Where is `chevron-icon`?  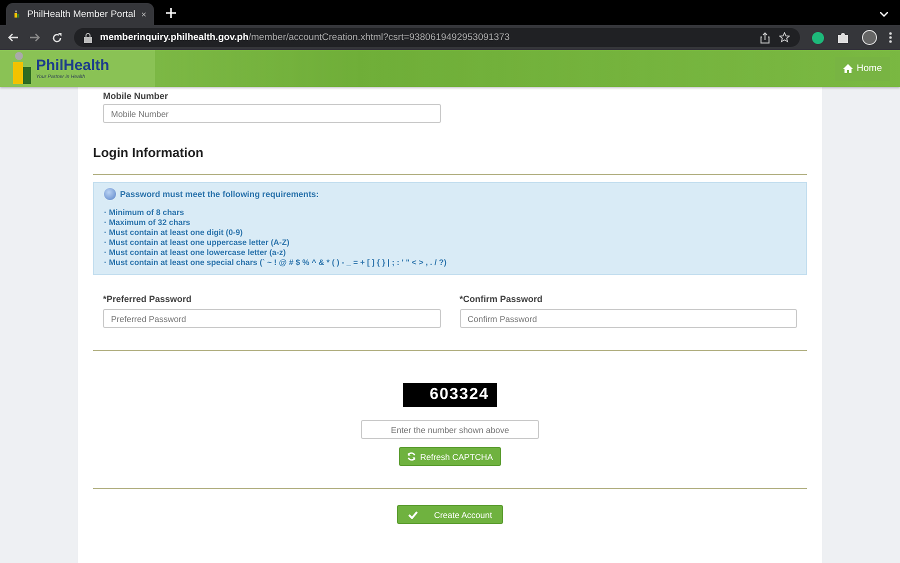 chevron-icon is located at coordinates (884, 14).